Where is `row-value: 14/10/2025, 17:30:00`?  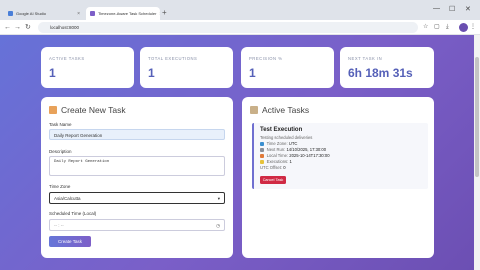
row-value: 14/10/2025, 17:30:00 is located at coordinates (306, 149).